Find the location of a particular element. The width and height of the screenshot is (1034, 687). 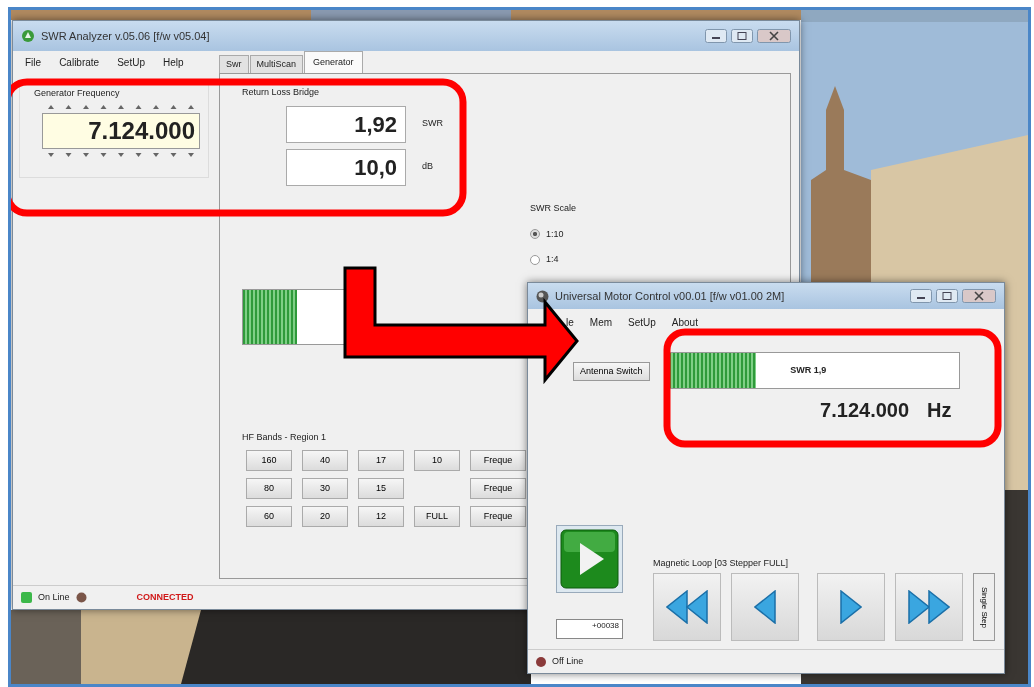

radio-label: 1:10 is located at coordinates (555, 234).